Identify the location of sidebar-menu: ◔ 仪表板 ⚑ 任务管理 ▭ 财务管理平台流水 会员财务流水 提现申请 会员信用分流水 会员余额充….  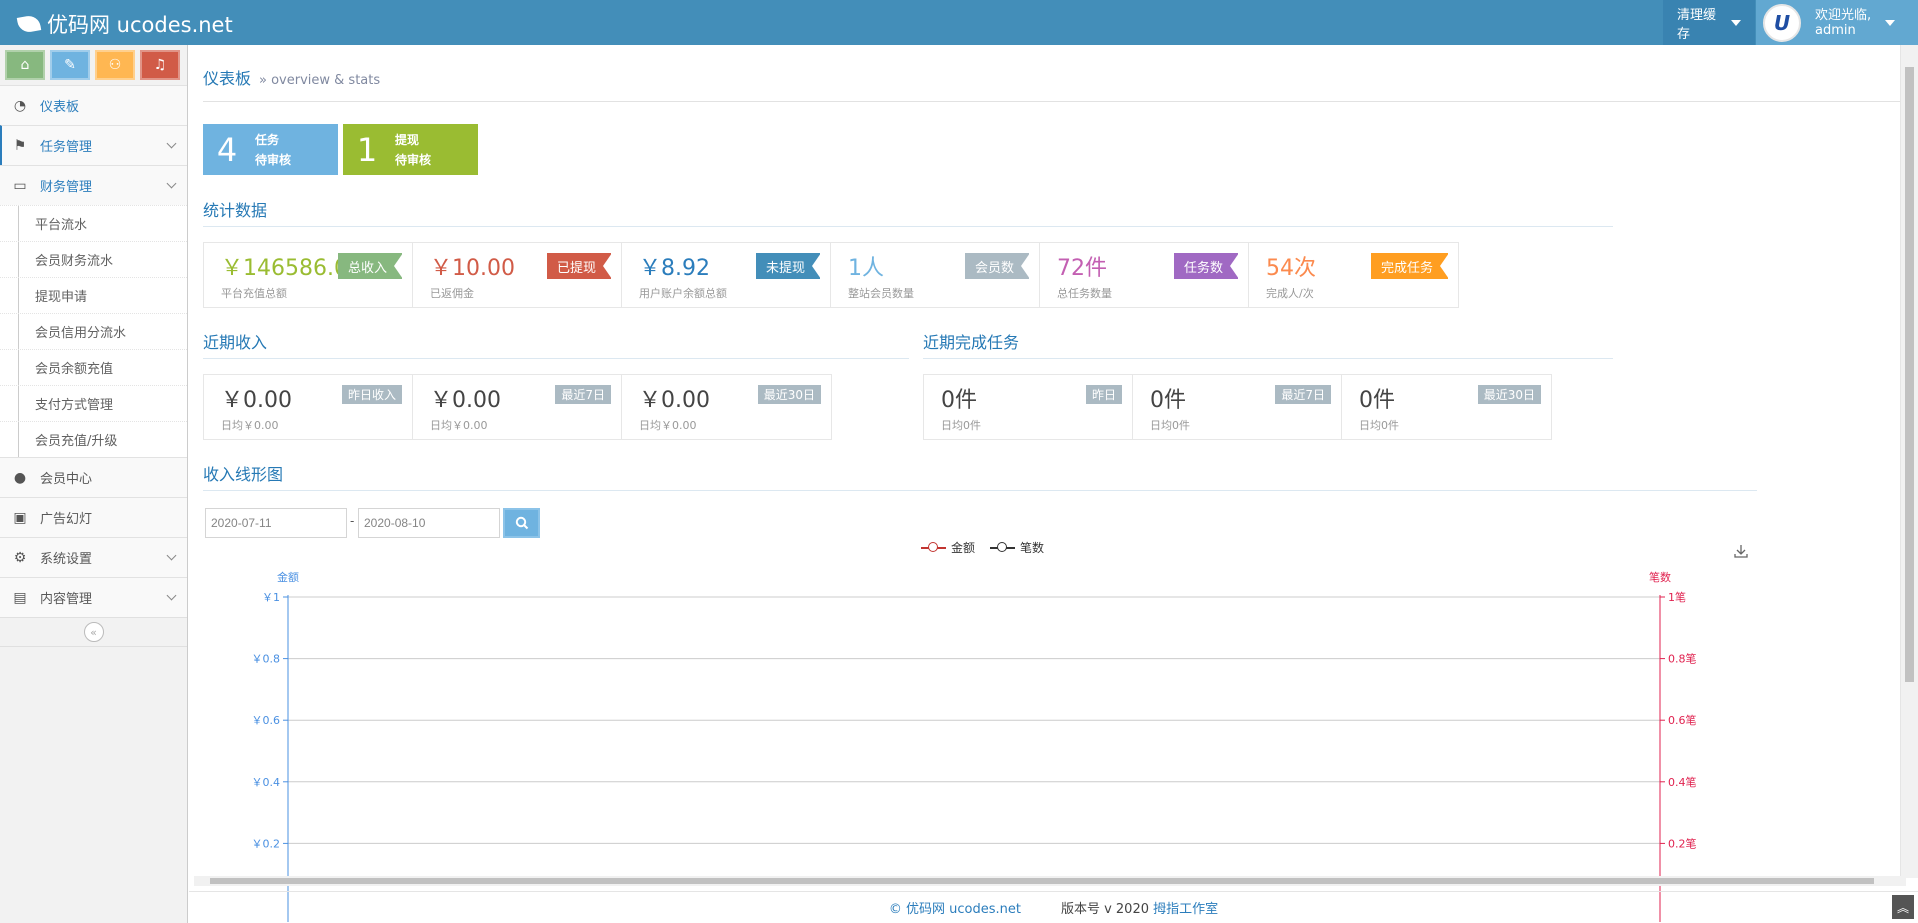
(93, 351).